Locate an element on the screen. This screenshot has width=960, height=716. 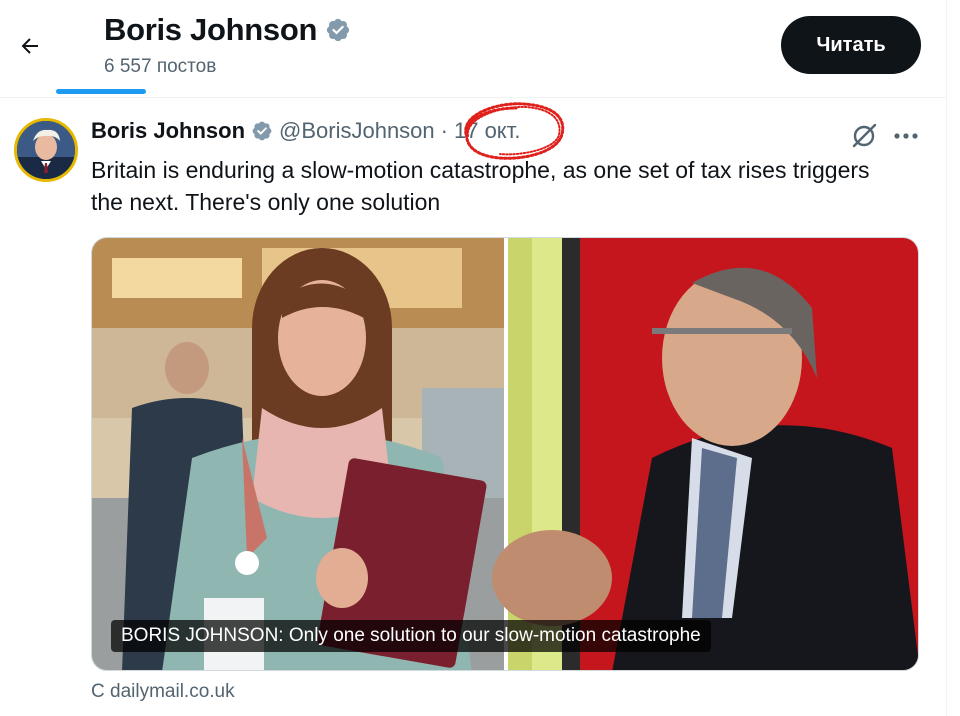
post-count: 6 557 постов is located at coordinates (160, 66).